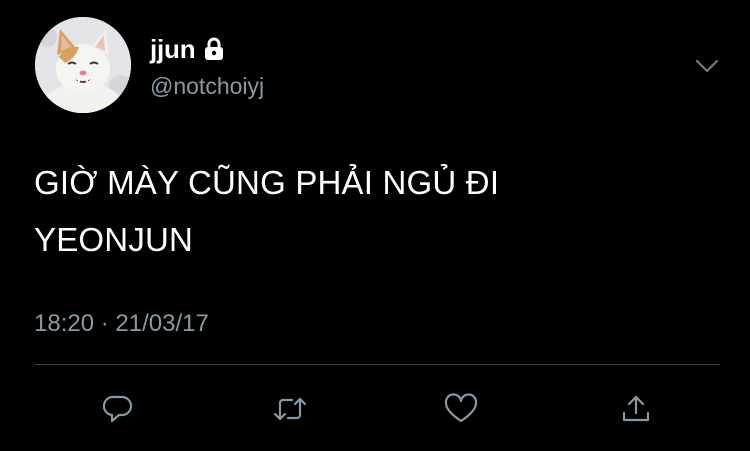 Image resolution: width=750 pixels, height=451 pixels. I want to click on share-button, so click(636, 409).